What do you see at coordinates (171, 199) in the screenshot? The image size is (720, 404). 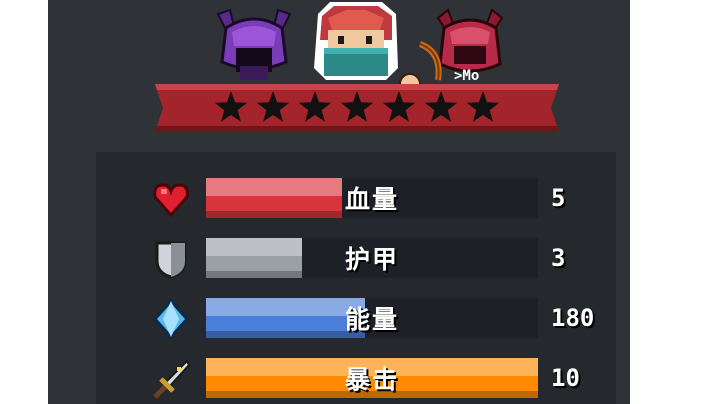 I see `heart-icon` at bounding box center [171, 199].